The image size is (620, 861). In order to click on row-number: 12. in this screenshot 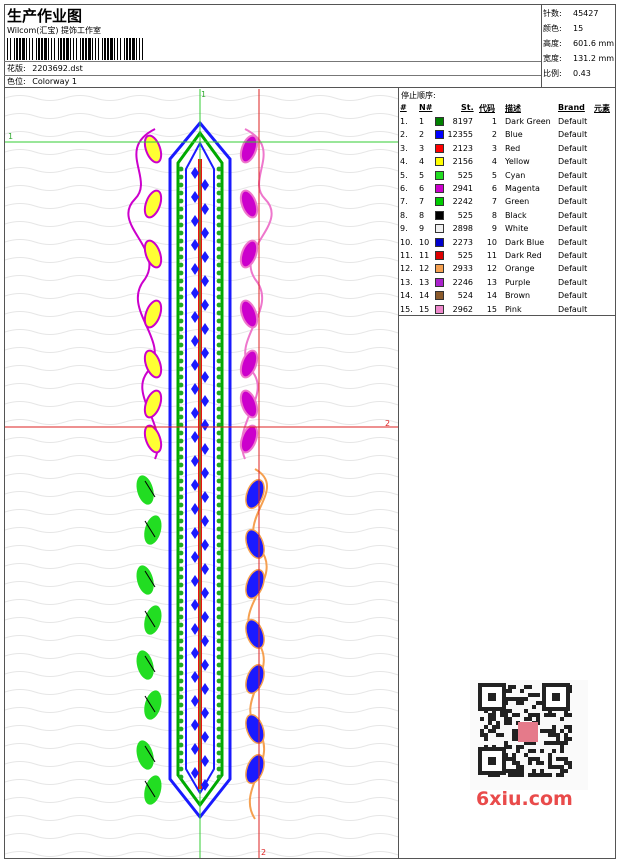, I will do `click(406, 269)`.